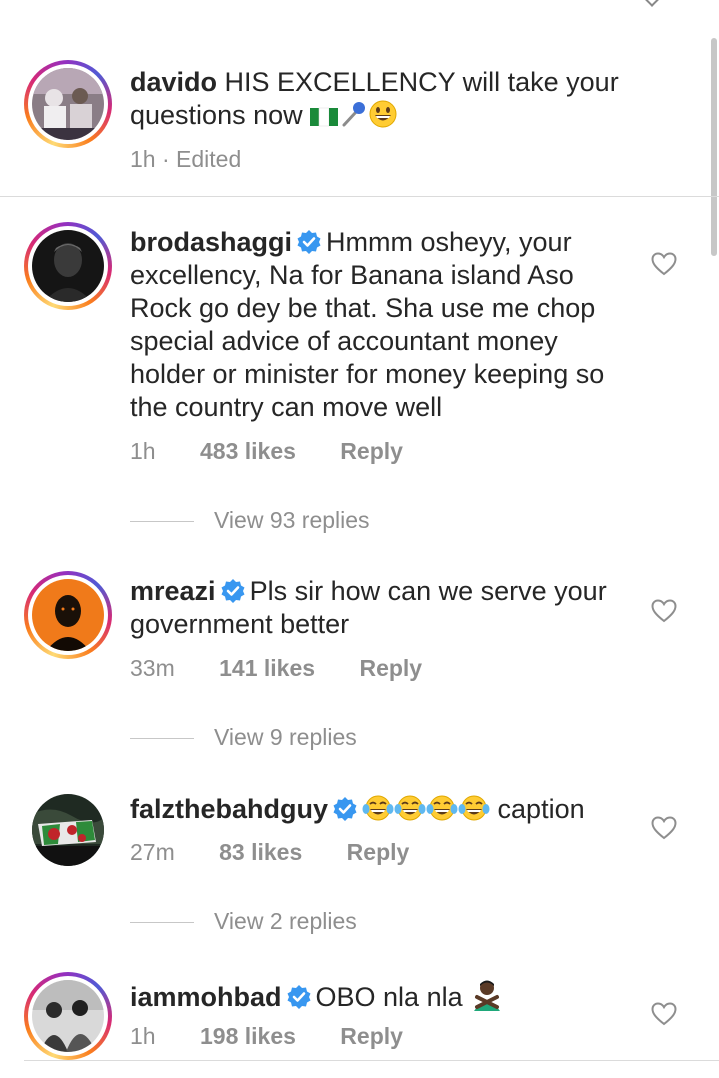  Describe the element at coordinates (248, 1036) in the screenshot. I see `comment-likes: 198 likes` at that location.